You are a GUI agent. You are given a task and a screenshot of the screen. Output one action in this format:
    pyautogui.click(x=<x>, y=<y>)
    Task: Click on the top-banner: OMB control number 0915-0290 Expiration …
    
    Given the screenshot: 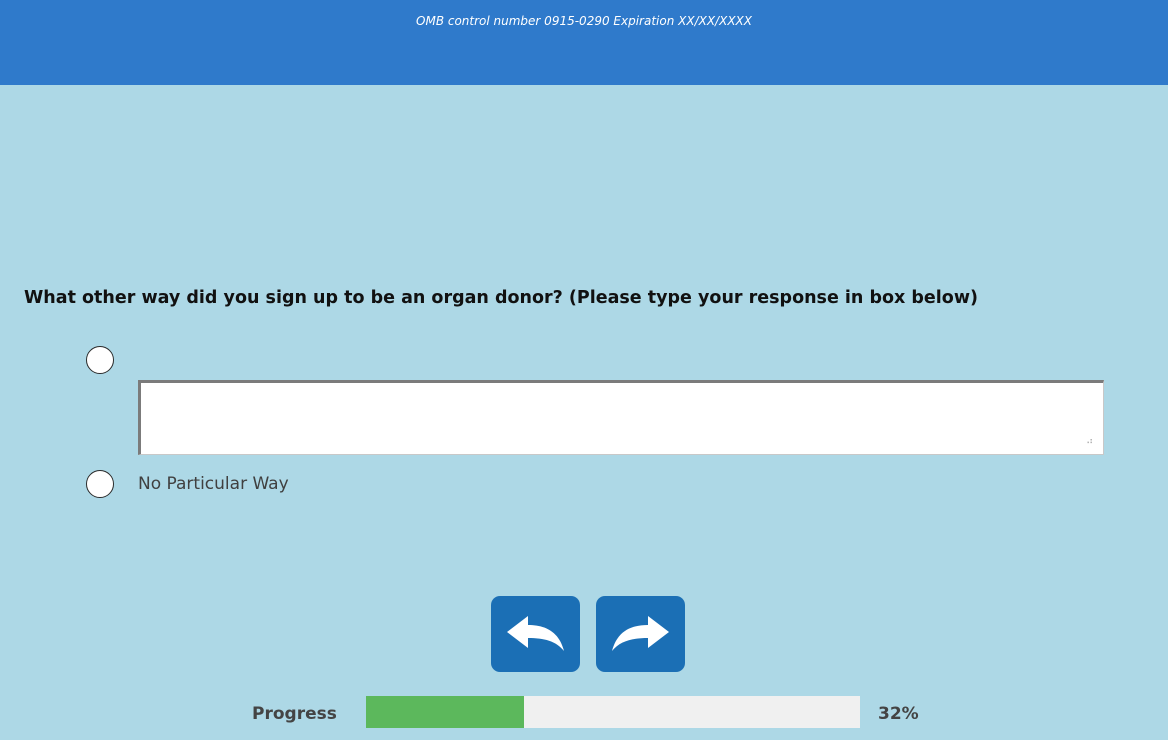 What is the action you would take?
    pyautogui.click(x=584, y=42)
    